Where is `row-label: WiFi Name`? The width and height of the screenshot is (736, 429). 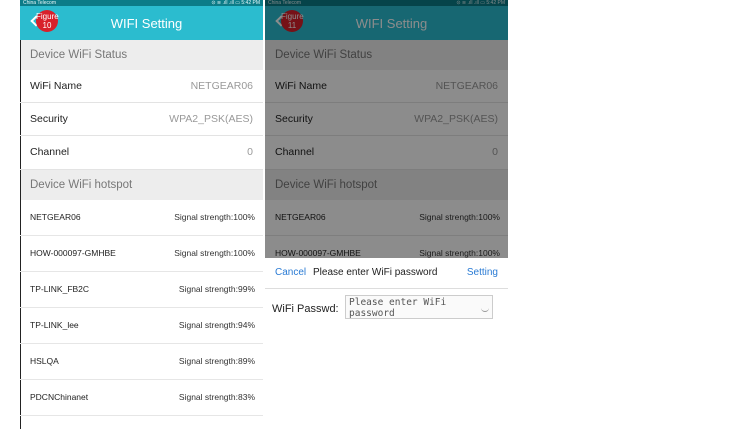
row-label: WiFi Name is located at coordinates (56, 86).